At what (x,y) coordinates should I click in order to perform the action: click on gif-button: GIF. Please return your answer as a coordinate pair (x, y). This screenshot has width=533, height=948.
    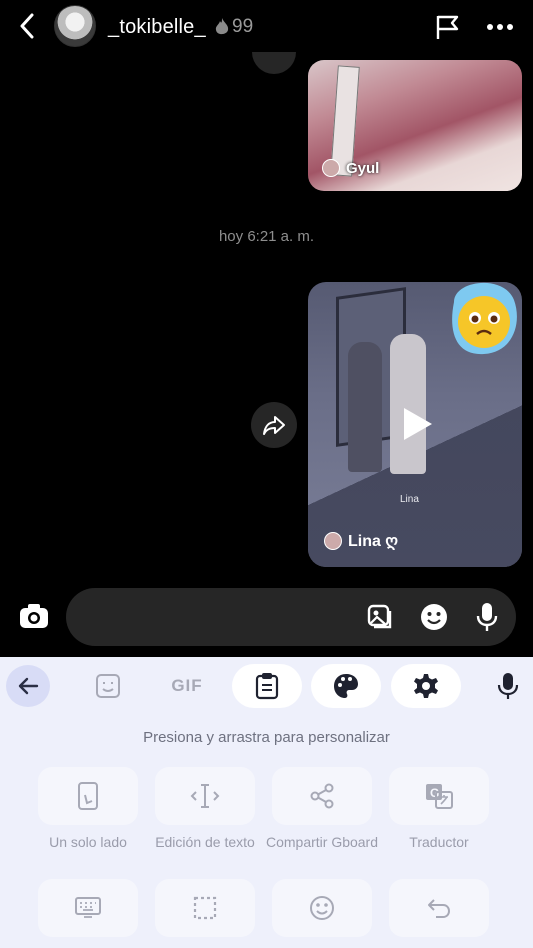
    Looking at the image, I should click on (187, 686).